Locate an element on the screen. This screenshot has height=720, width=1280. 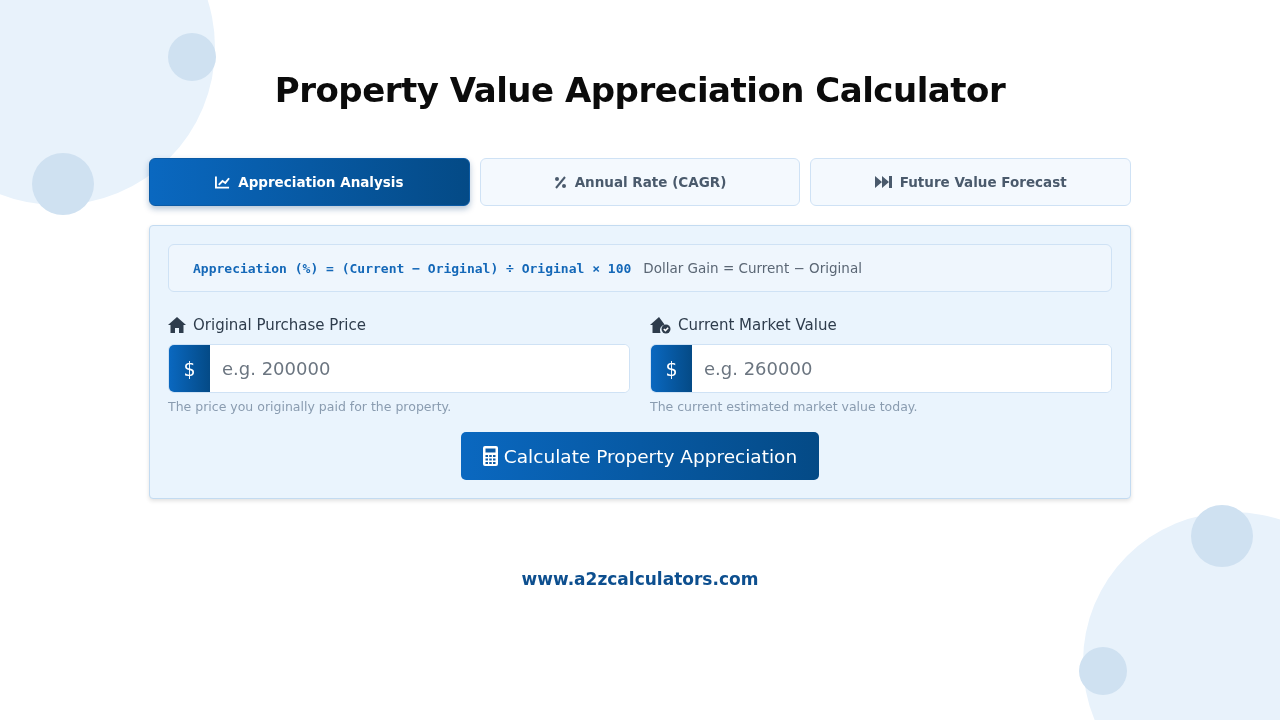
formula-text: Appreciation (%) = (Current − Original) ÷ Original × 100 is located at coordinates (412, 268).